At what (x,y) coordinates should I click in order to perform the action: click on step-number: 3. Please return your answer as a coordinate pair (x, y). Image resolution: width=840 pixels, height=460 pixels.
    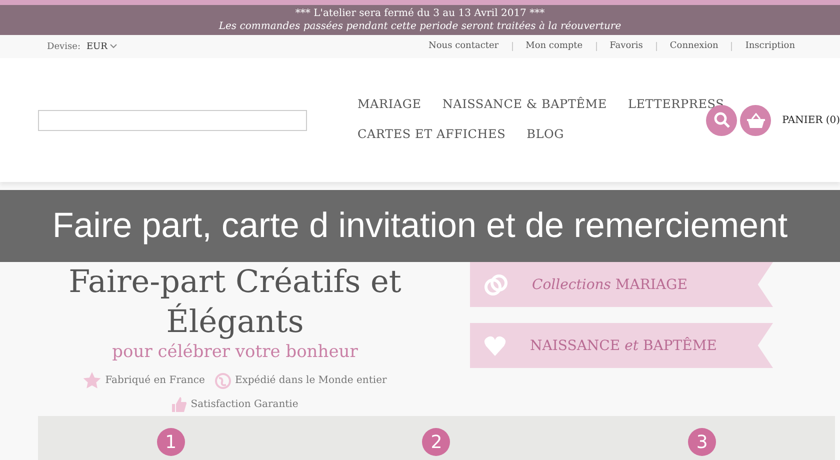
    Looking at the image, I should click on (702, 442).